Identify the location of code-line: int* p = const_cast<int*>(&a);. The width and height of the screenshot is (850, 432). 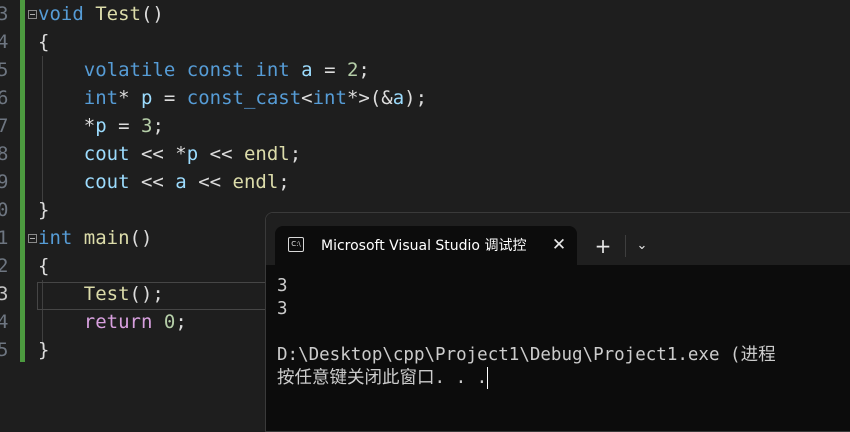
(232, 98).